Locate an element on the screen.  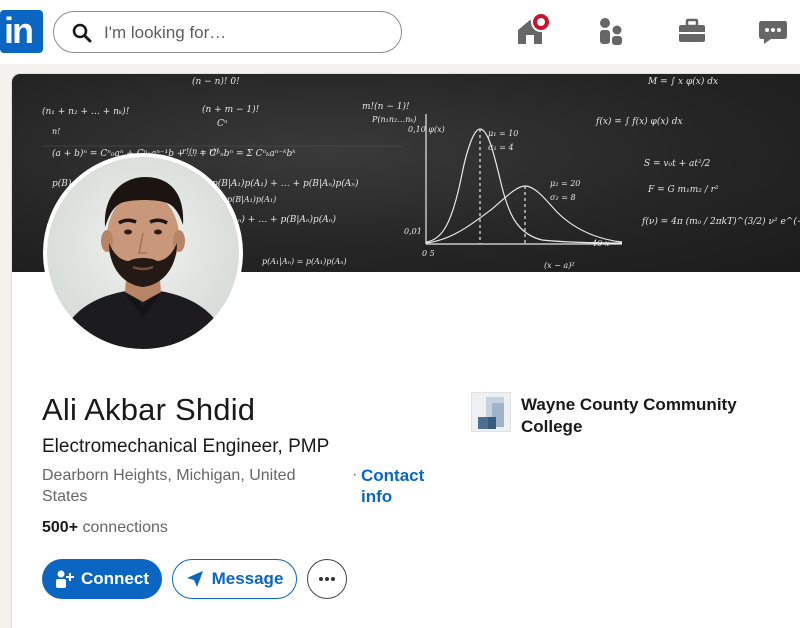
formula-text: S = v₀t + at²/2 is located at coordinates (677, 164).